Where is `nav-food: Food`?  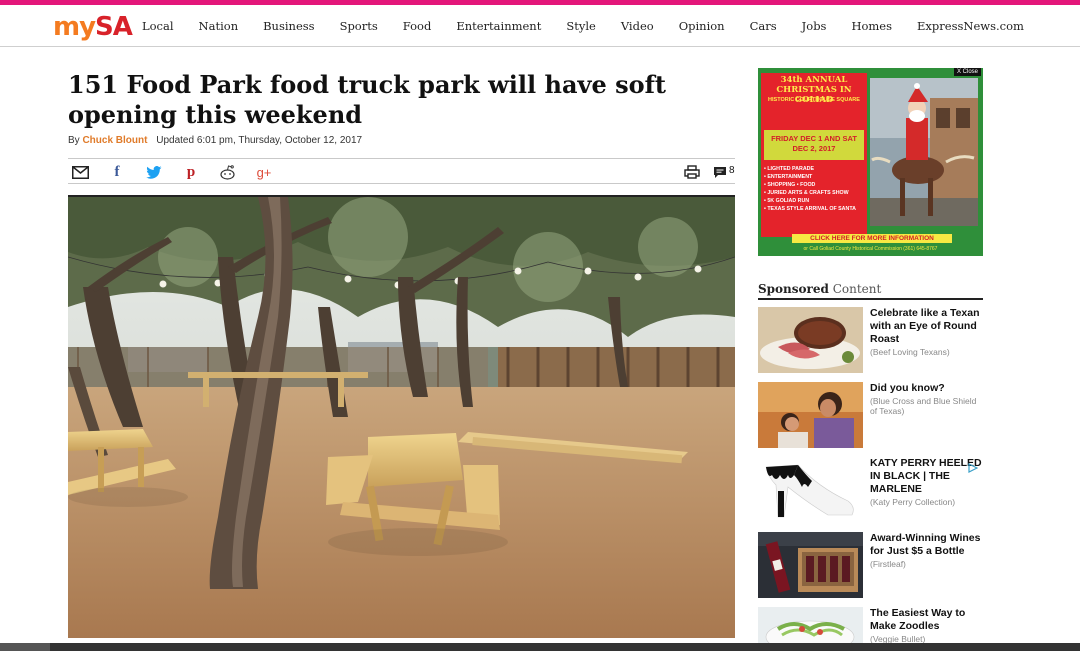
nav-food: Food is located at coordinates (417, 26).